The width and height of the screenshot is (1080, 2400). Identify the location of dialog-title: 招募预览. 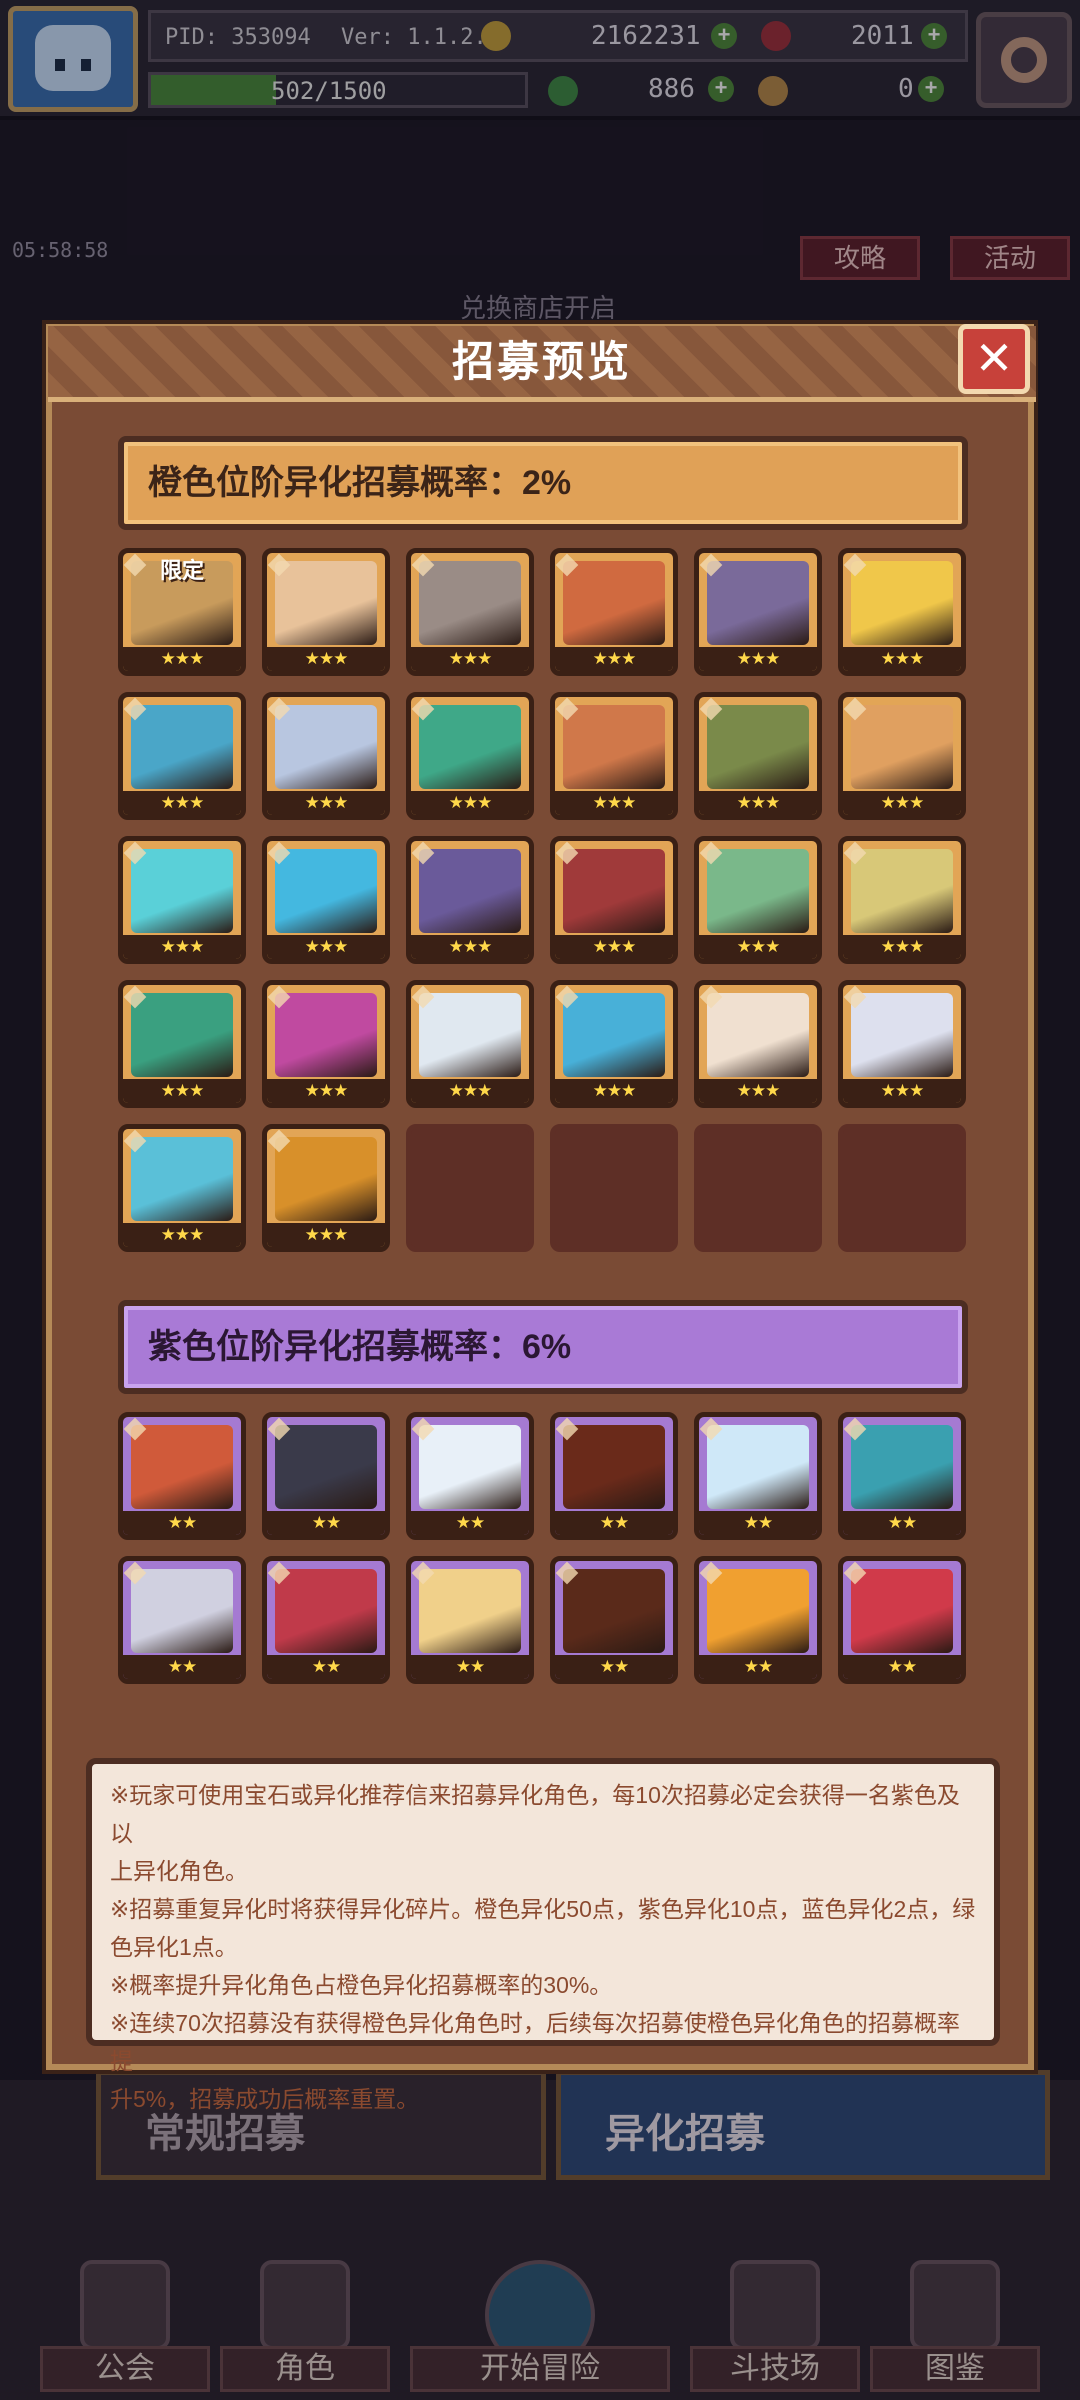
(541, 361).